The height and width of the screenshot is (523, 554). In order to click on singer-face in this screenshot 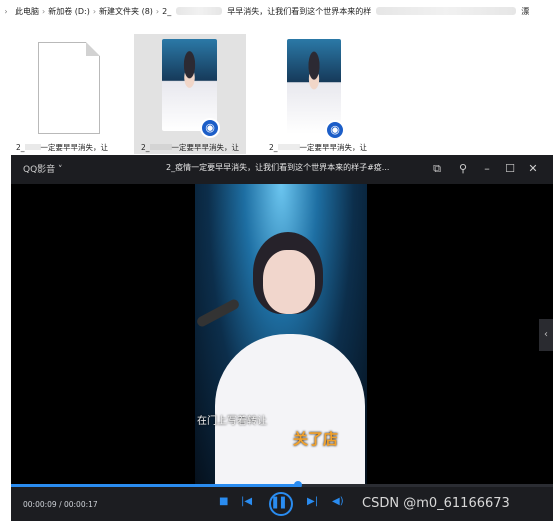, I will do `click(289, 282)`.